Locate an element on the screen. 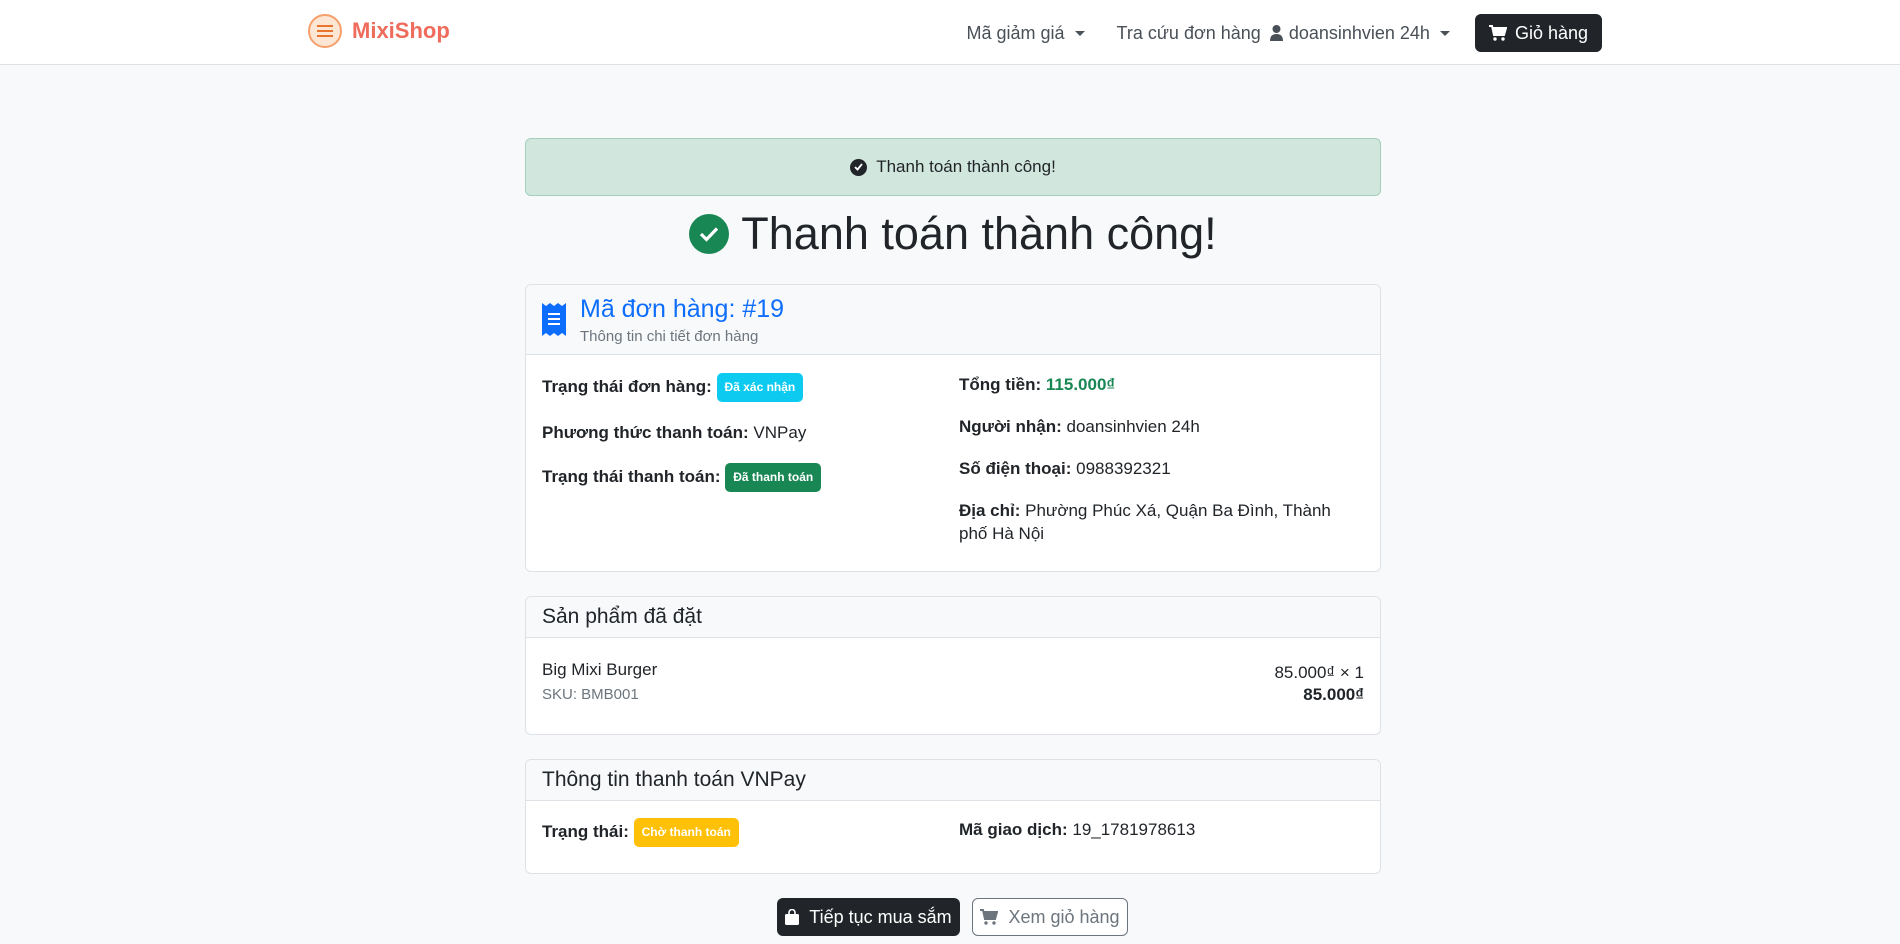  user-dropdown: doansinhvien 24h is located at coordinates (1359, 33).